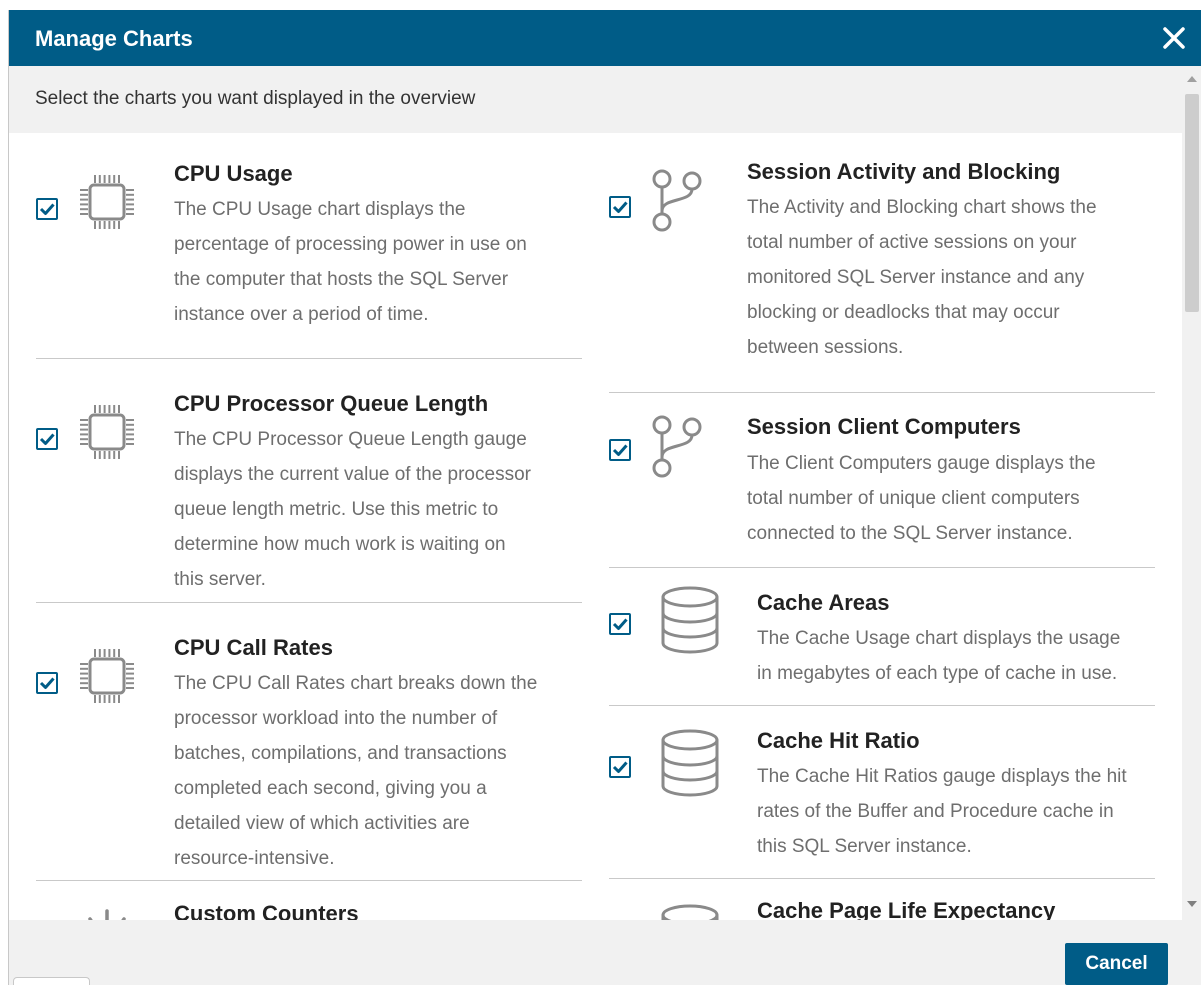 This screenshot has height=985, width=1201. What do you see at coordinates (825, 347) in the screenshot?
I see `description-line: between sessions.` at bounding box center [825, 347].